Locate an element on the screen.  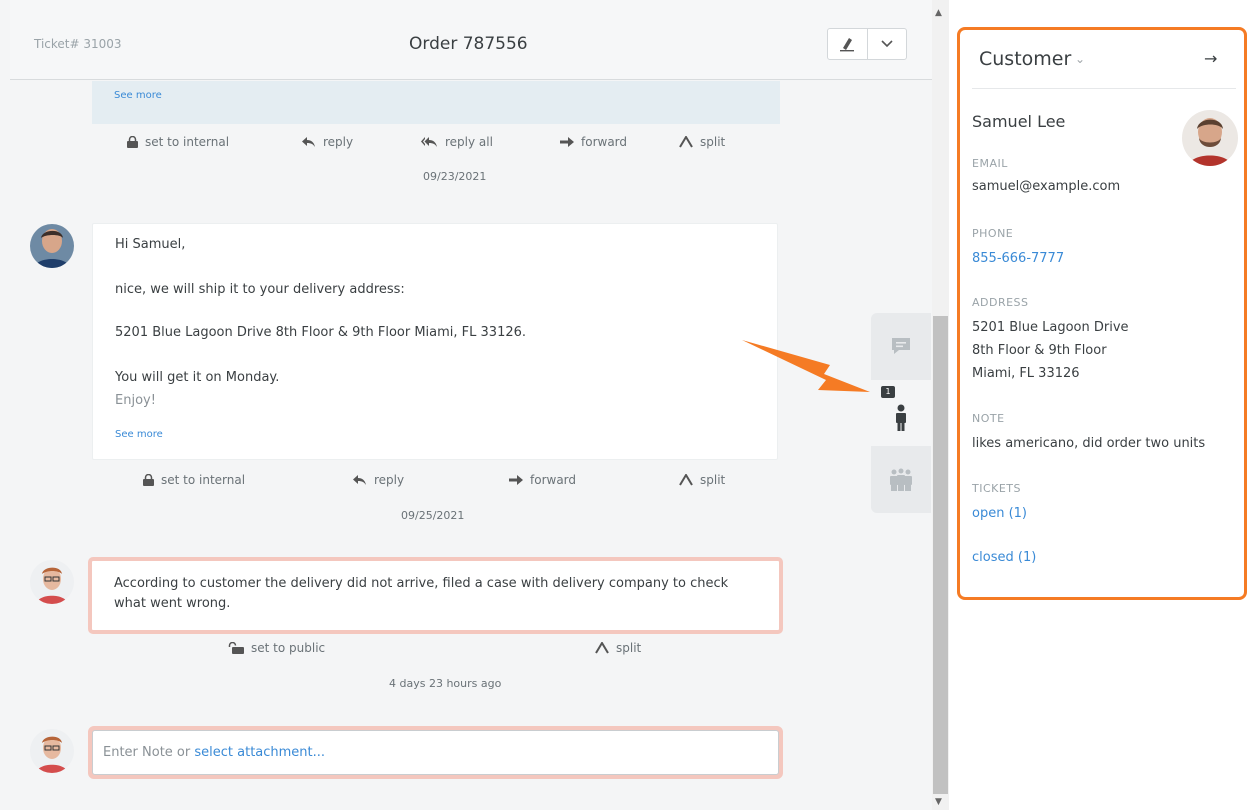
address-line: Miami, FL 33126 is located at coordinates (1026, 373).